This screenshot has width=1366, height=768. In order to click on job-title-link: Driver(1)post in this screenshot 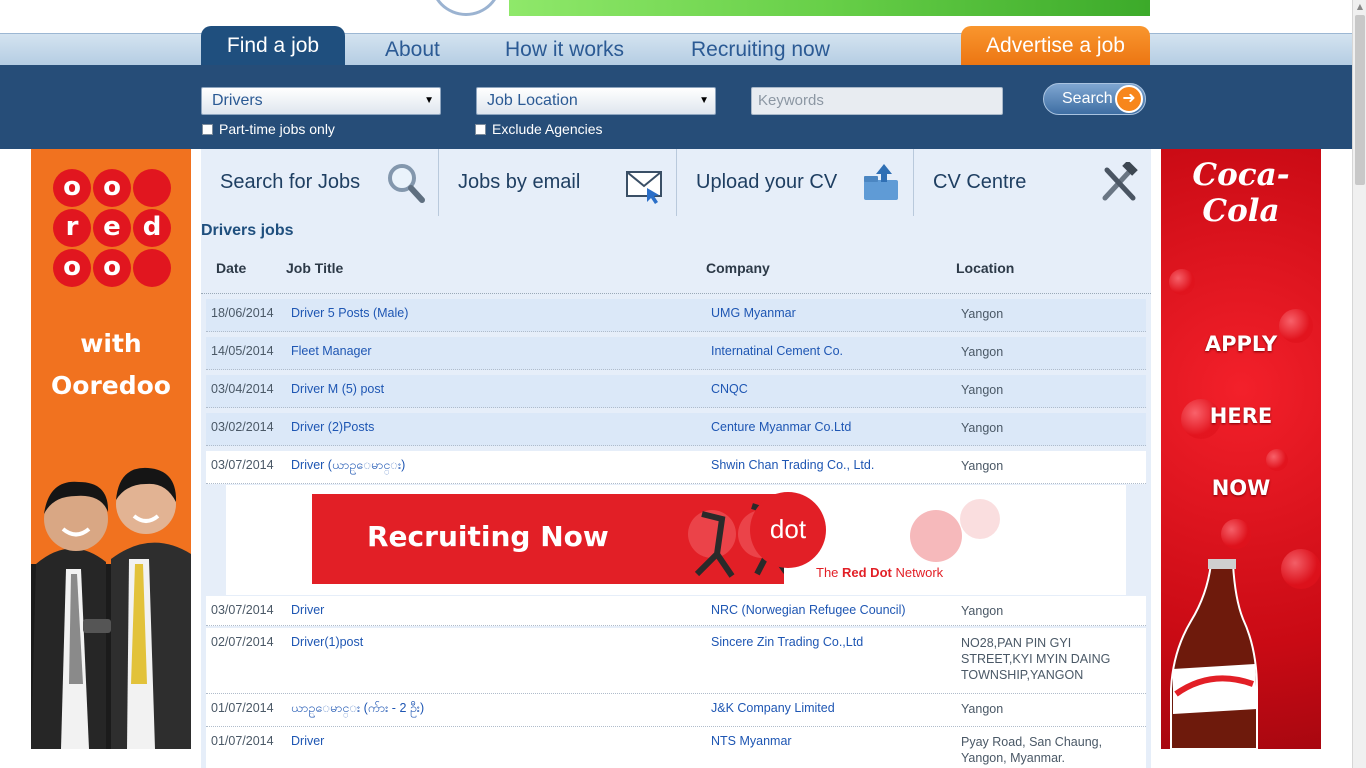, I will do `click(327, 642)`.